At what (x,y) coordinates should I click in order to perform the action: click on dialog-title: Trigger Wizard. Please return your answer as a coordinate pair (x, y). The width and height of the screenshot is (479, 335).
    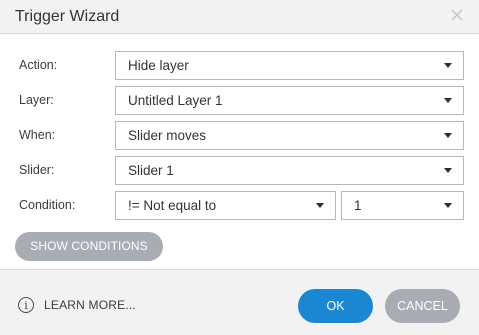
    Looking at the image, I should click on (67, 16).